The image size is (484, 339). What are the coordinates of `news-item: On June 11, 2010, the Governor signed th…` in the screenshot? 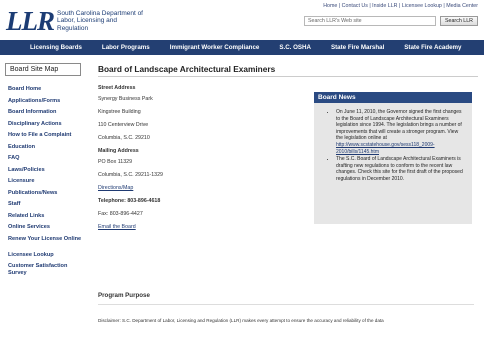 It's located at (400, 132).